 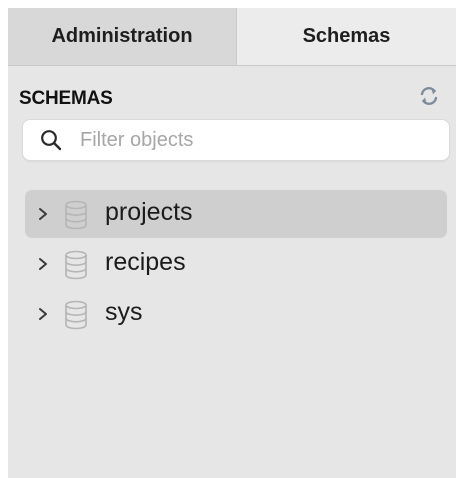 I want to click on schema-item-recipes: recipes, so click(x=236, y=264).